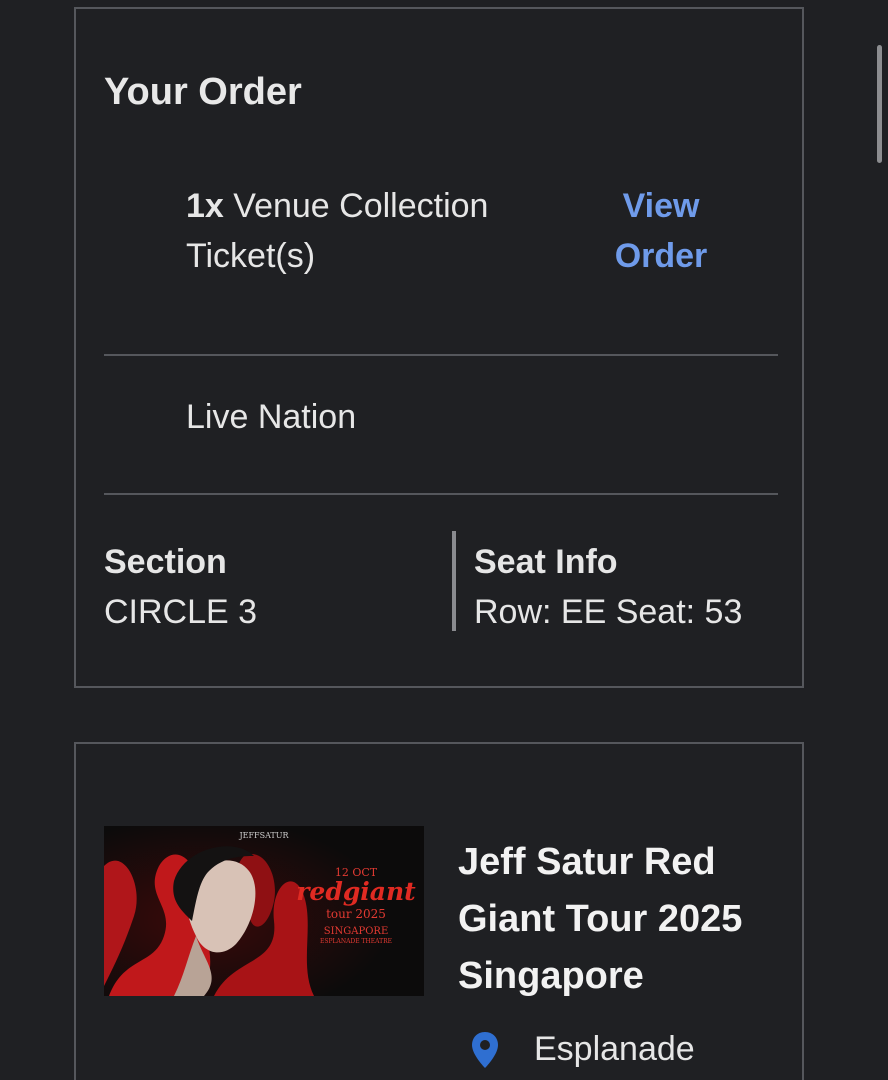  I want to click on section-value: CIRCLE 3, so click(181, 612).